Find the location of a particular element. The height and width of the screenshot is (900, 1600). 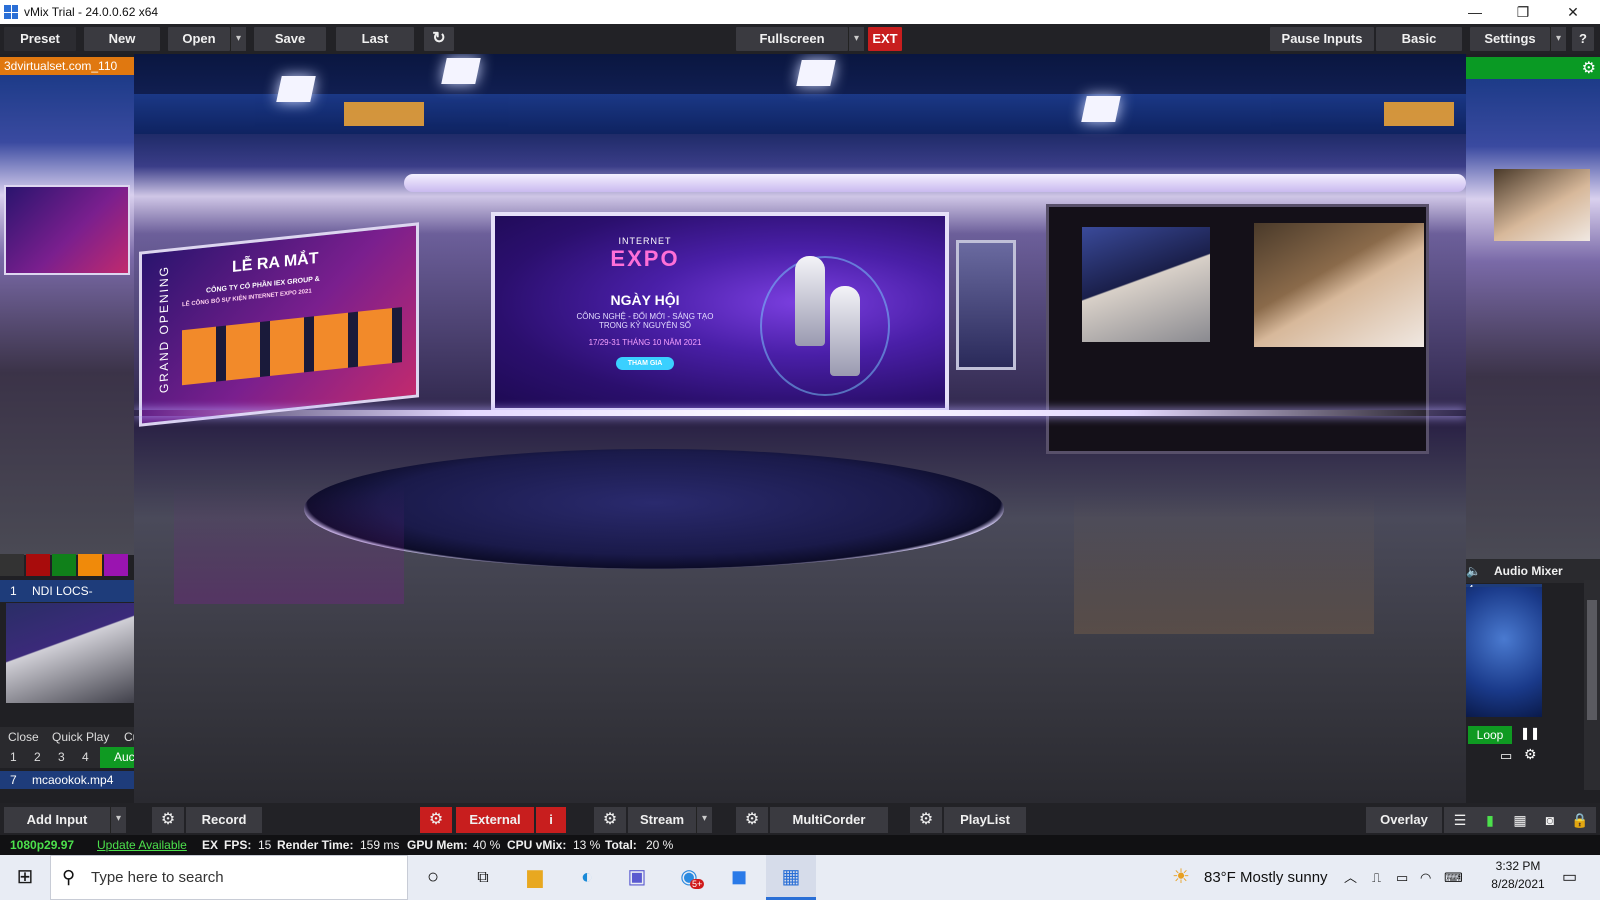

number-4-button: 4 is located at coordinates (85, 757).